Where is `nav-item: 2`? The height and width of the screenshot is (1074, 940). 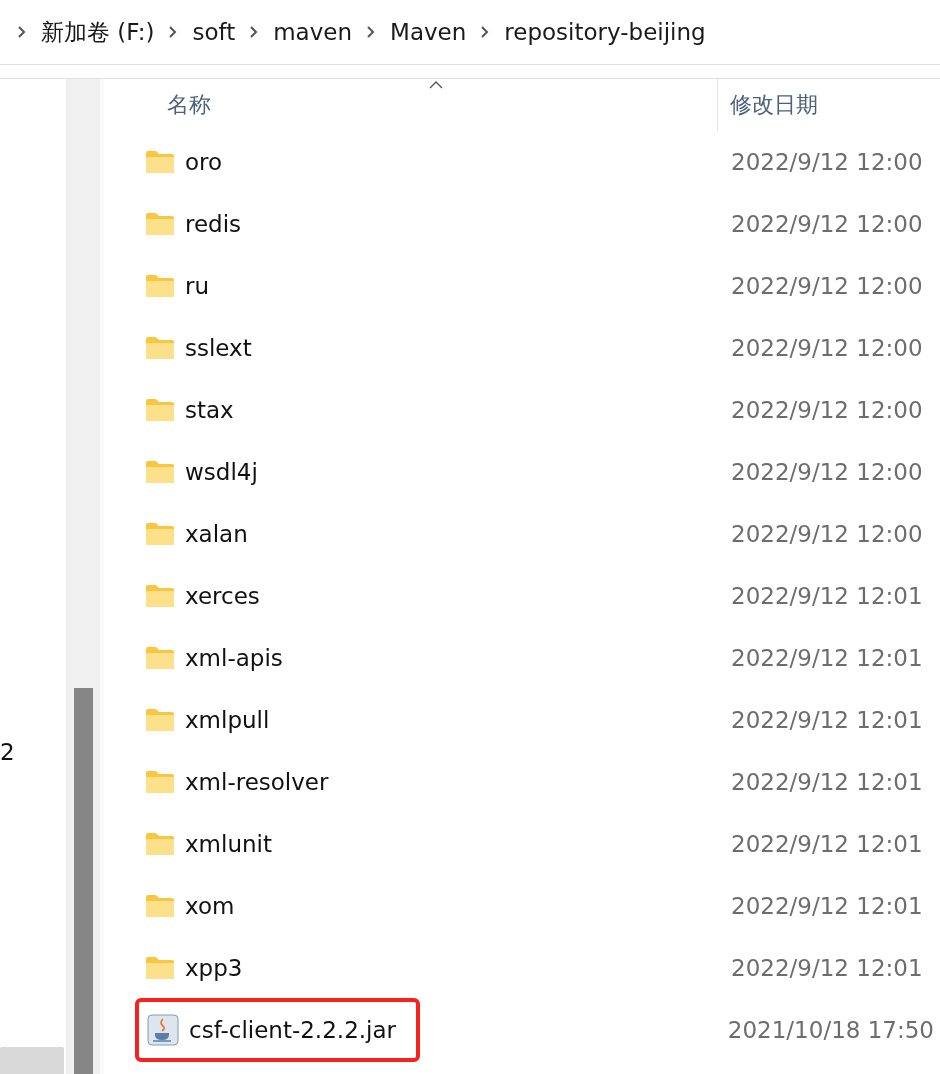
nav-item: 2 is located at coordinates (33, 422).